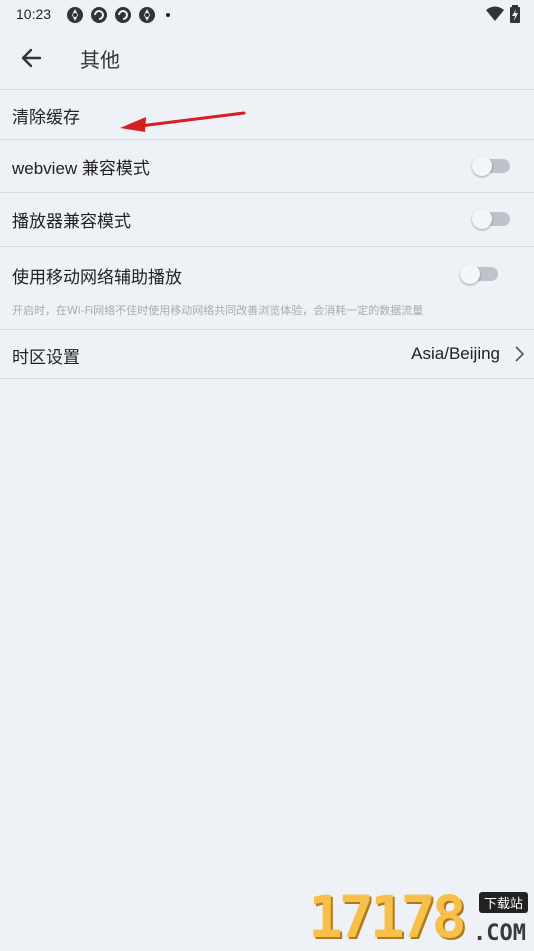  What do you see at coordinates (46, 118) in the screenshot?
I see `clear-cache-label: 清除缓存` at bounding box center [46, 118].